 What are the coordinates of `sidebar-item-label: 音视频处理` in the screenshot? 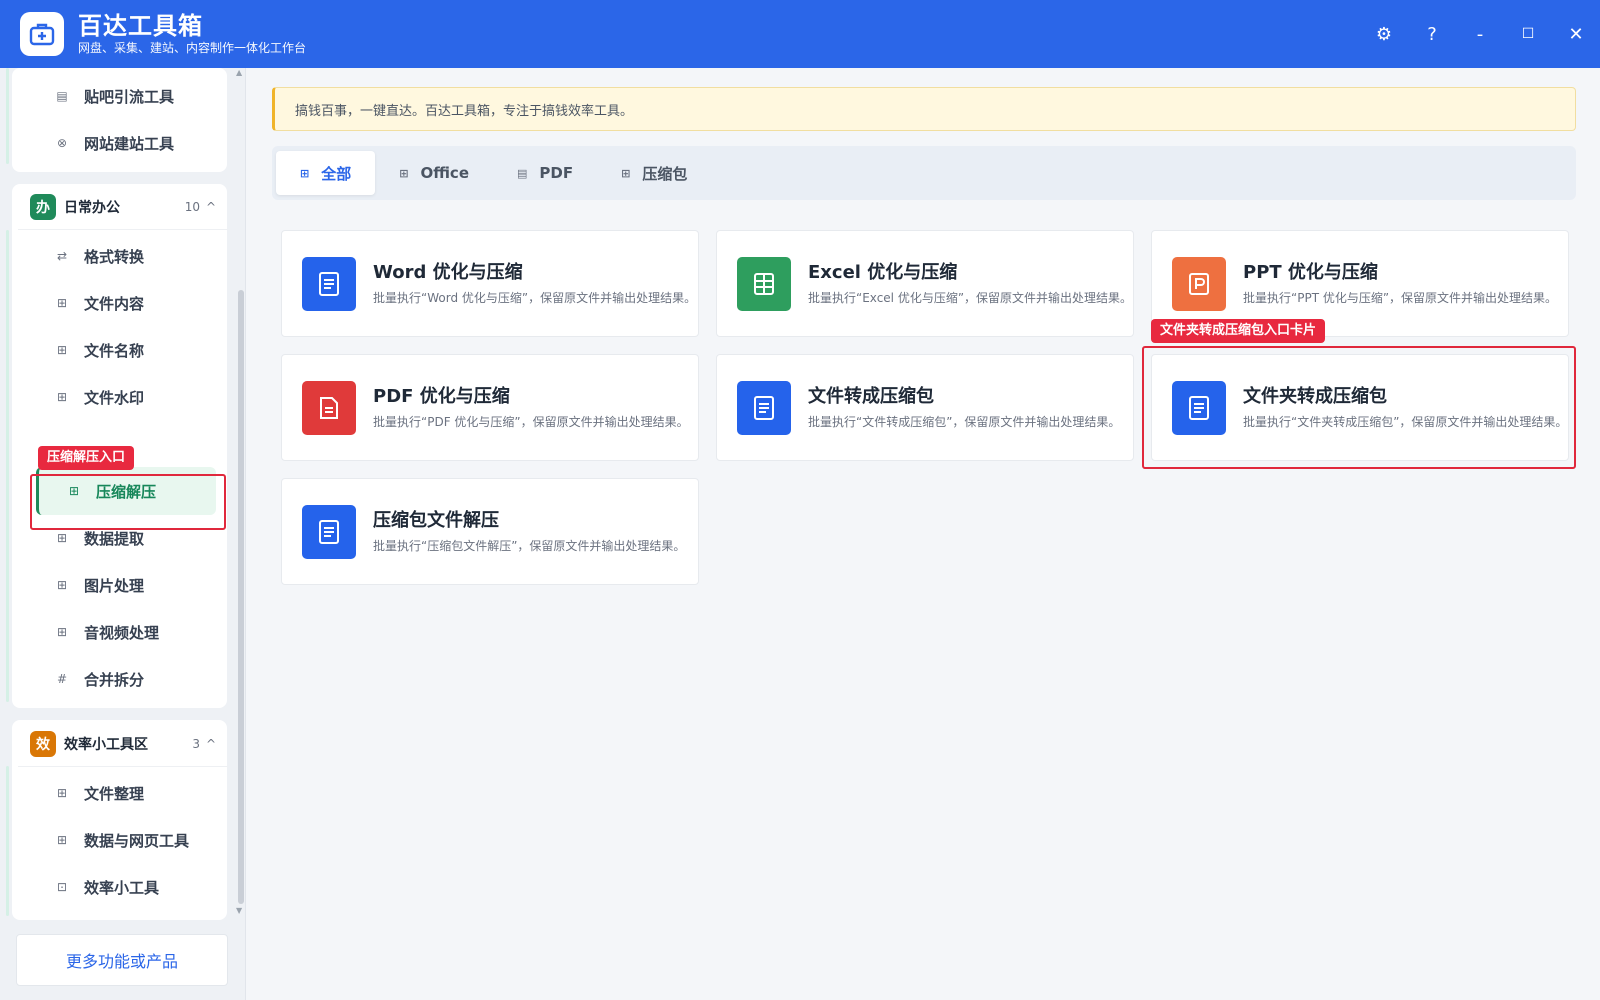 It's located at (122, 632).